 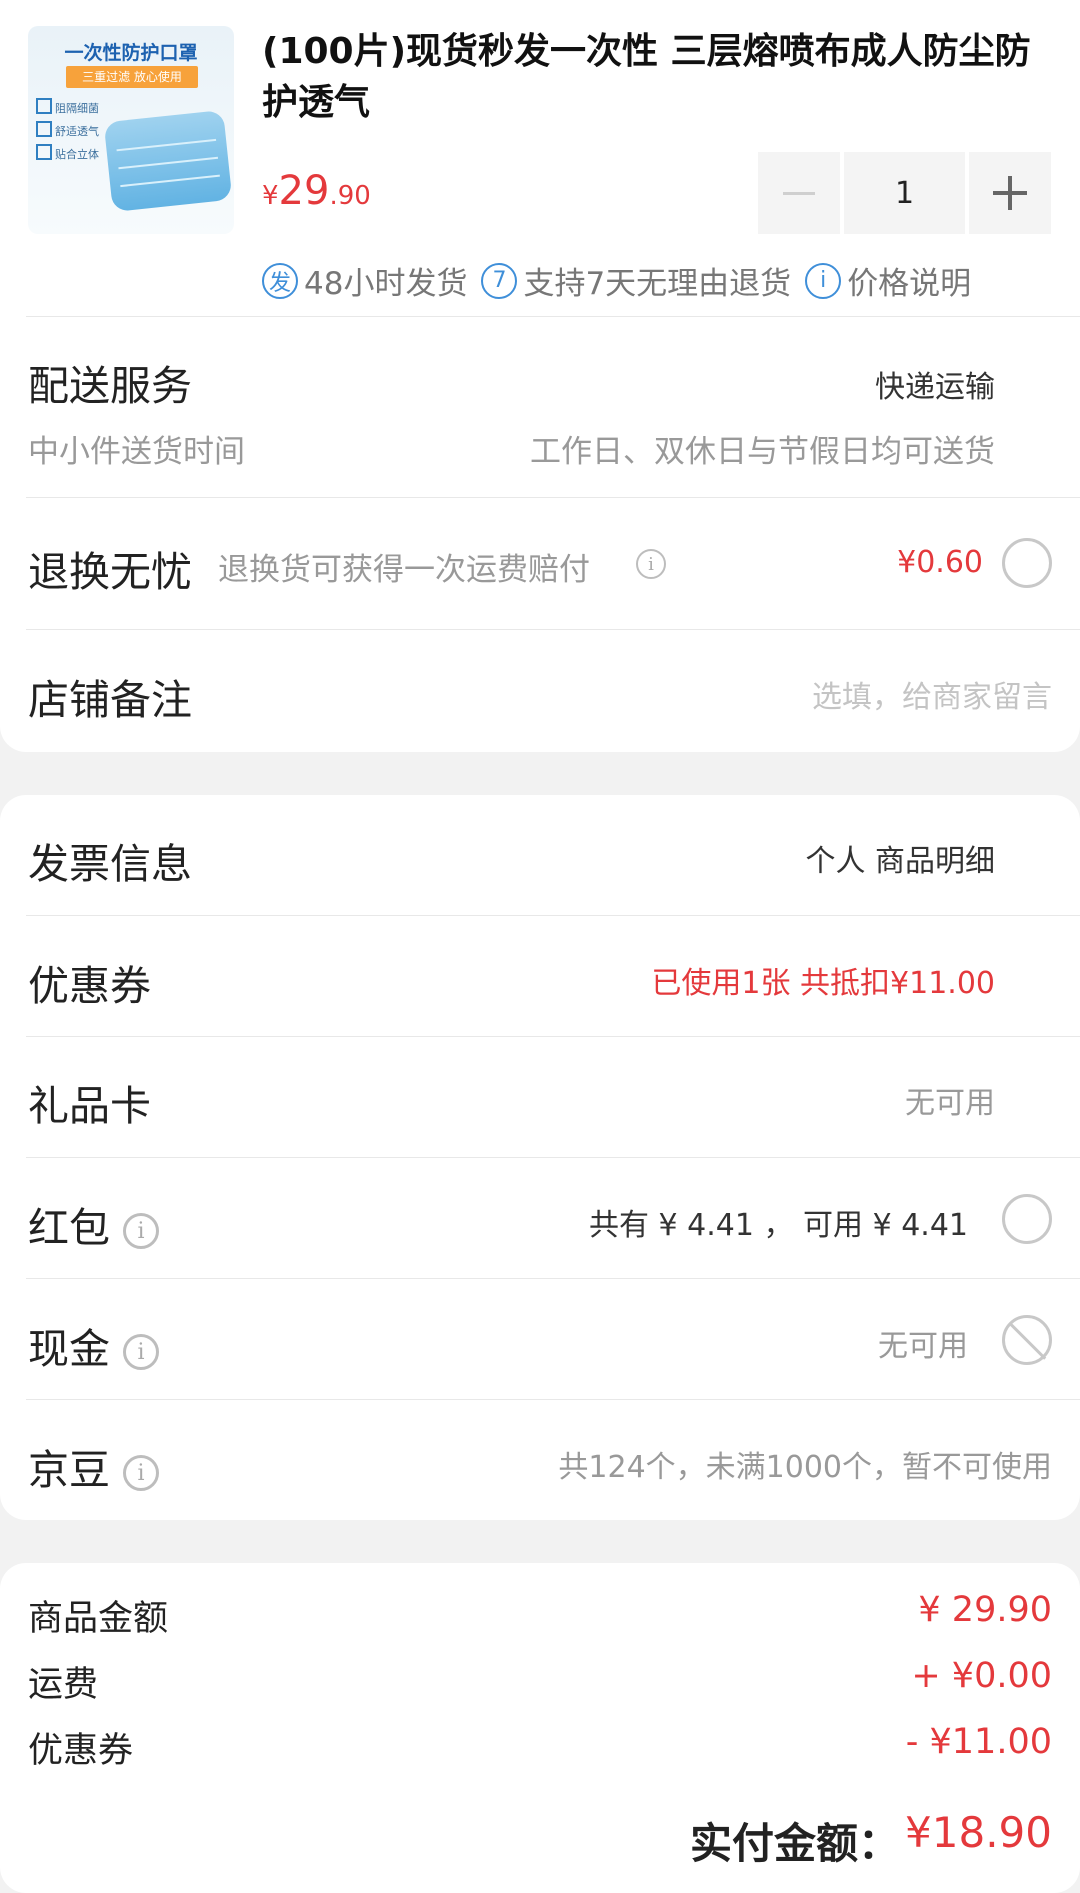 I want to click on product-image-feature: 贴合立体, so click(x=67, y=153).